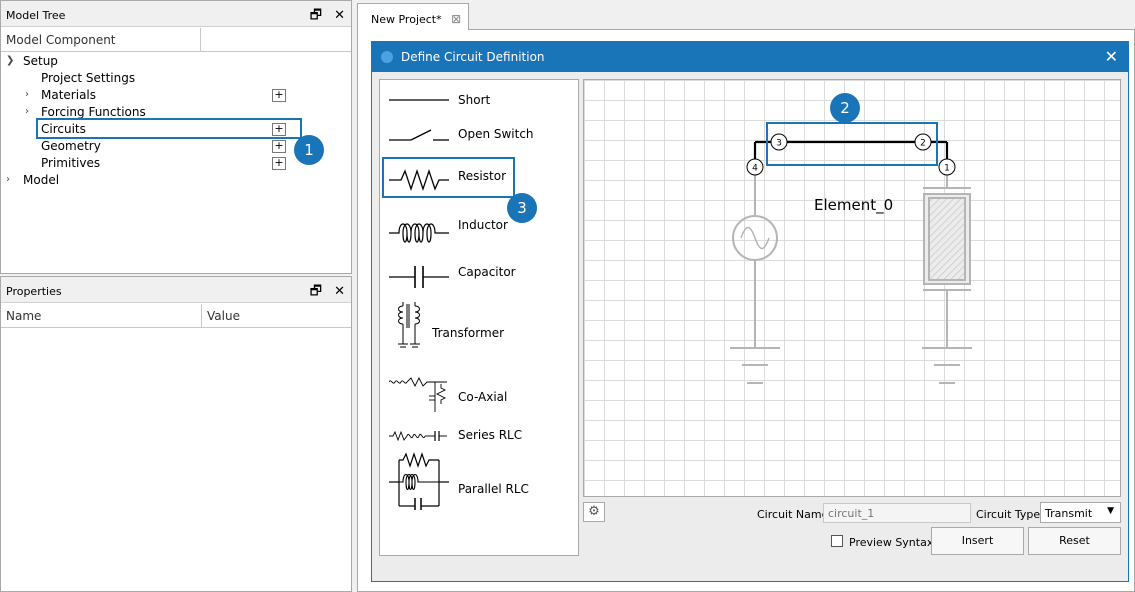  I want to click on palette-item-capacitor: Capacitor, so click(479, 276).